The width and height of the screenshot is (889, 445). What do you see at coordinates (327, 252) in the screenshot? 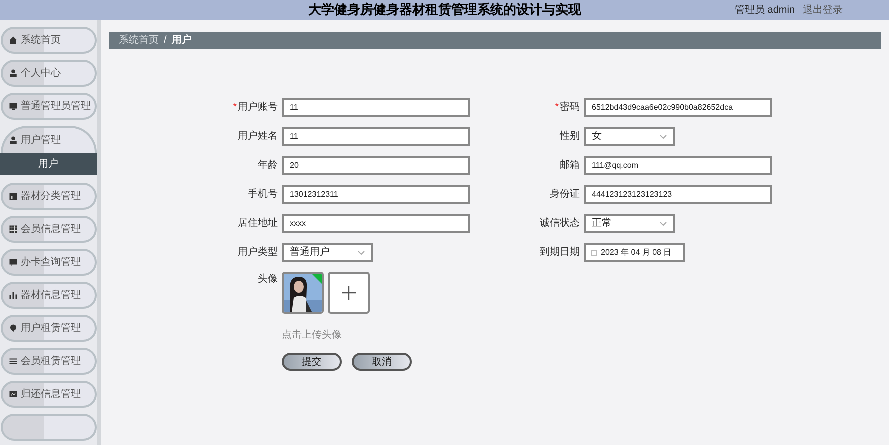
I see `select-field: 普通用户` at bounding box center [327, 252].